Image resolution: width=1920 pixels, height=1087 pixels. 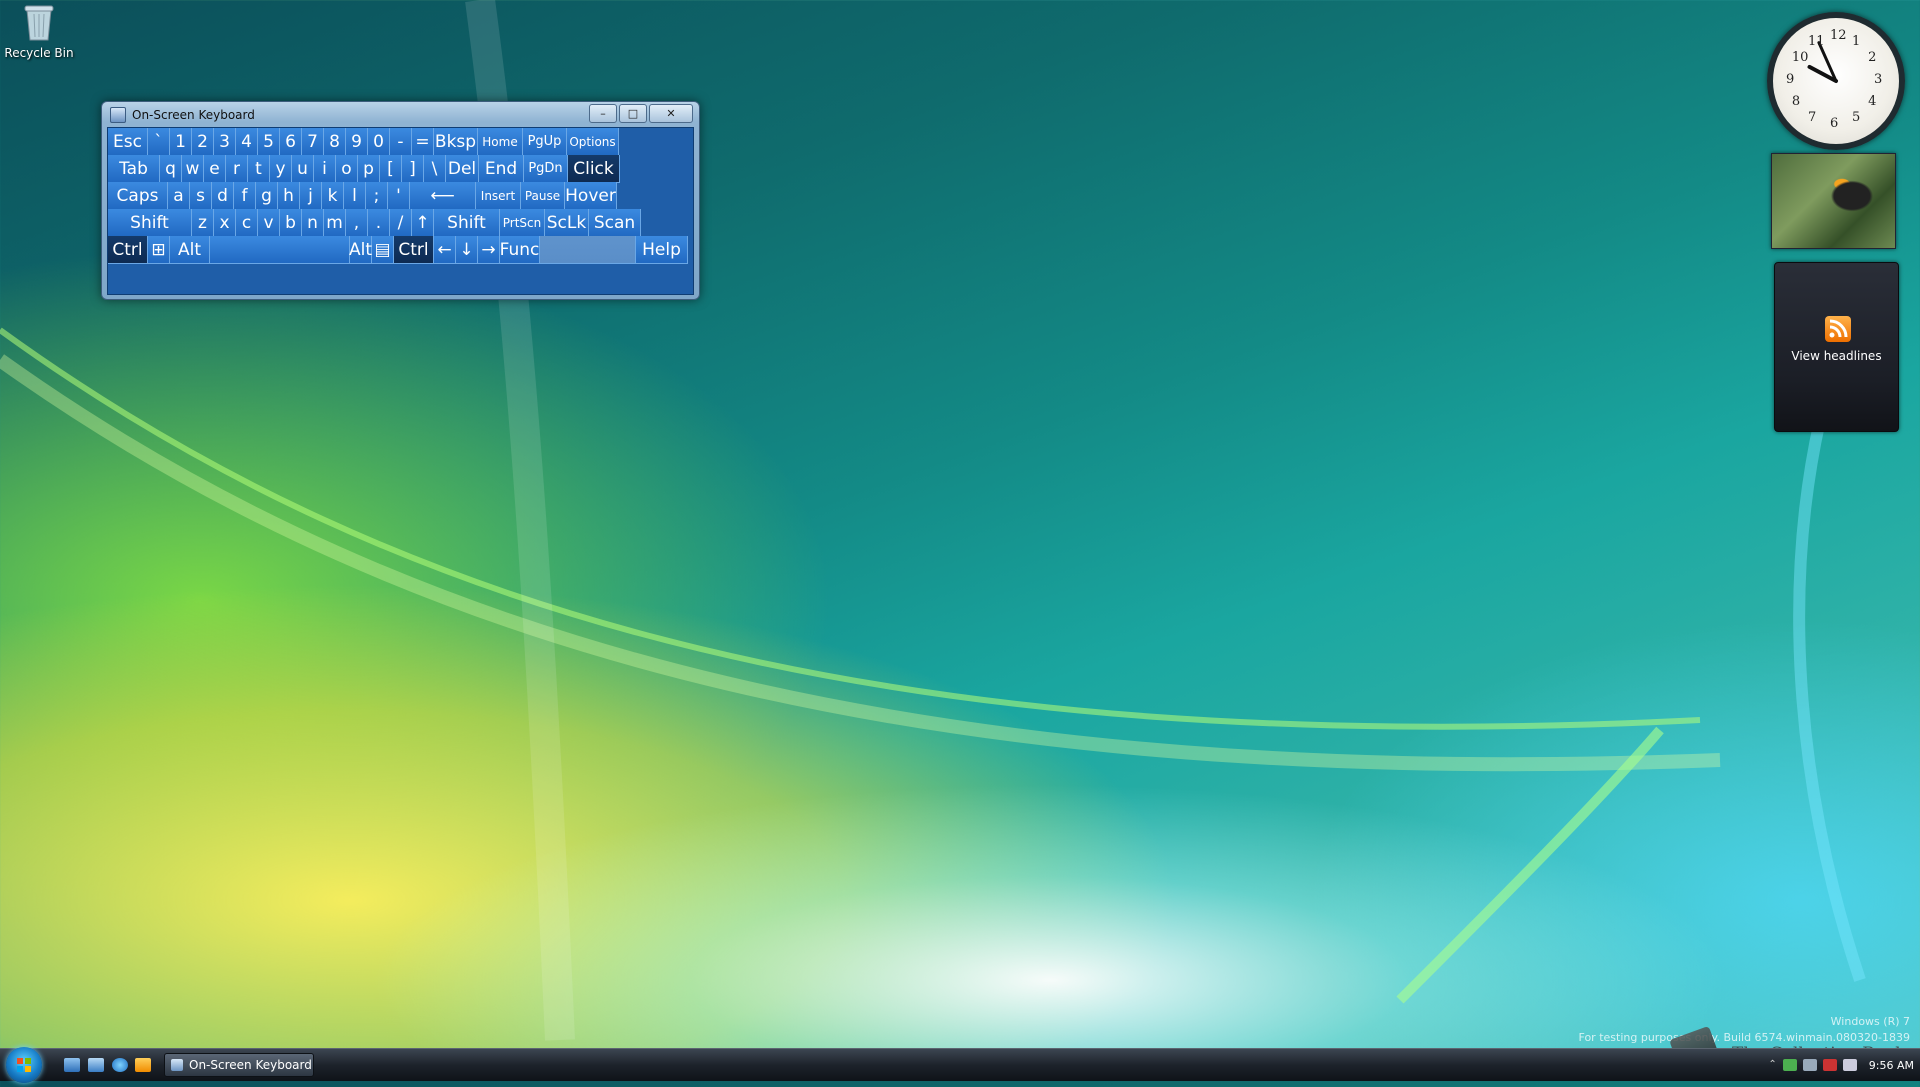 I want to click on key-sym013: =, so click(x=423, y=142).